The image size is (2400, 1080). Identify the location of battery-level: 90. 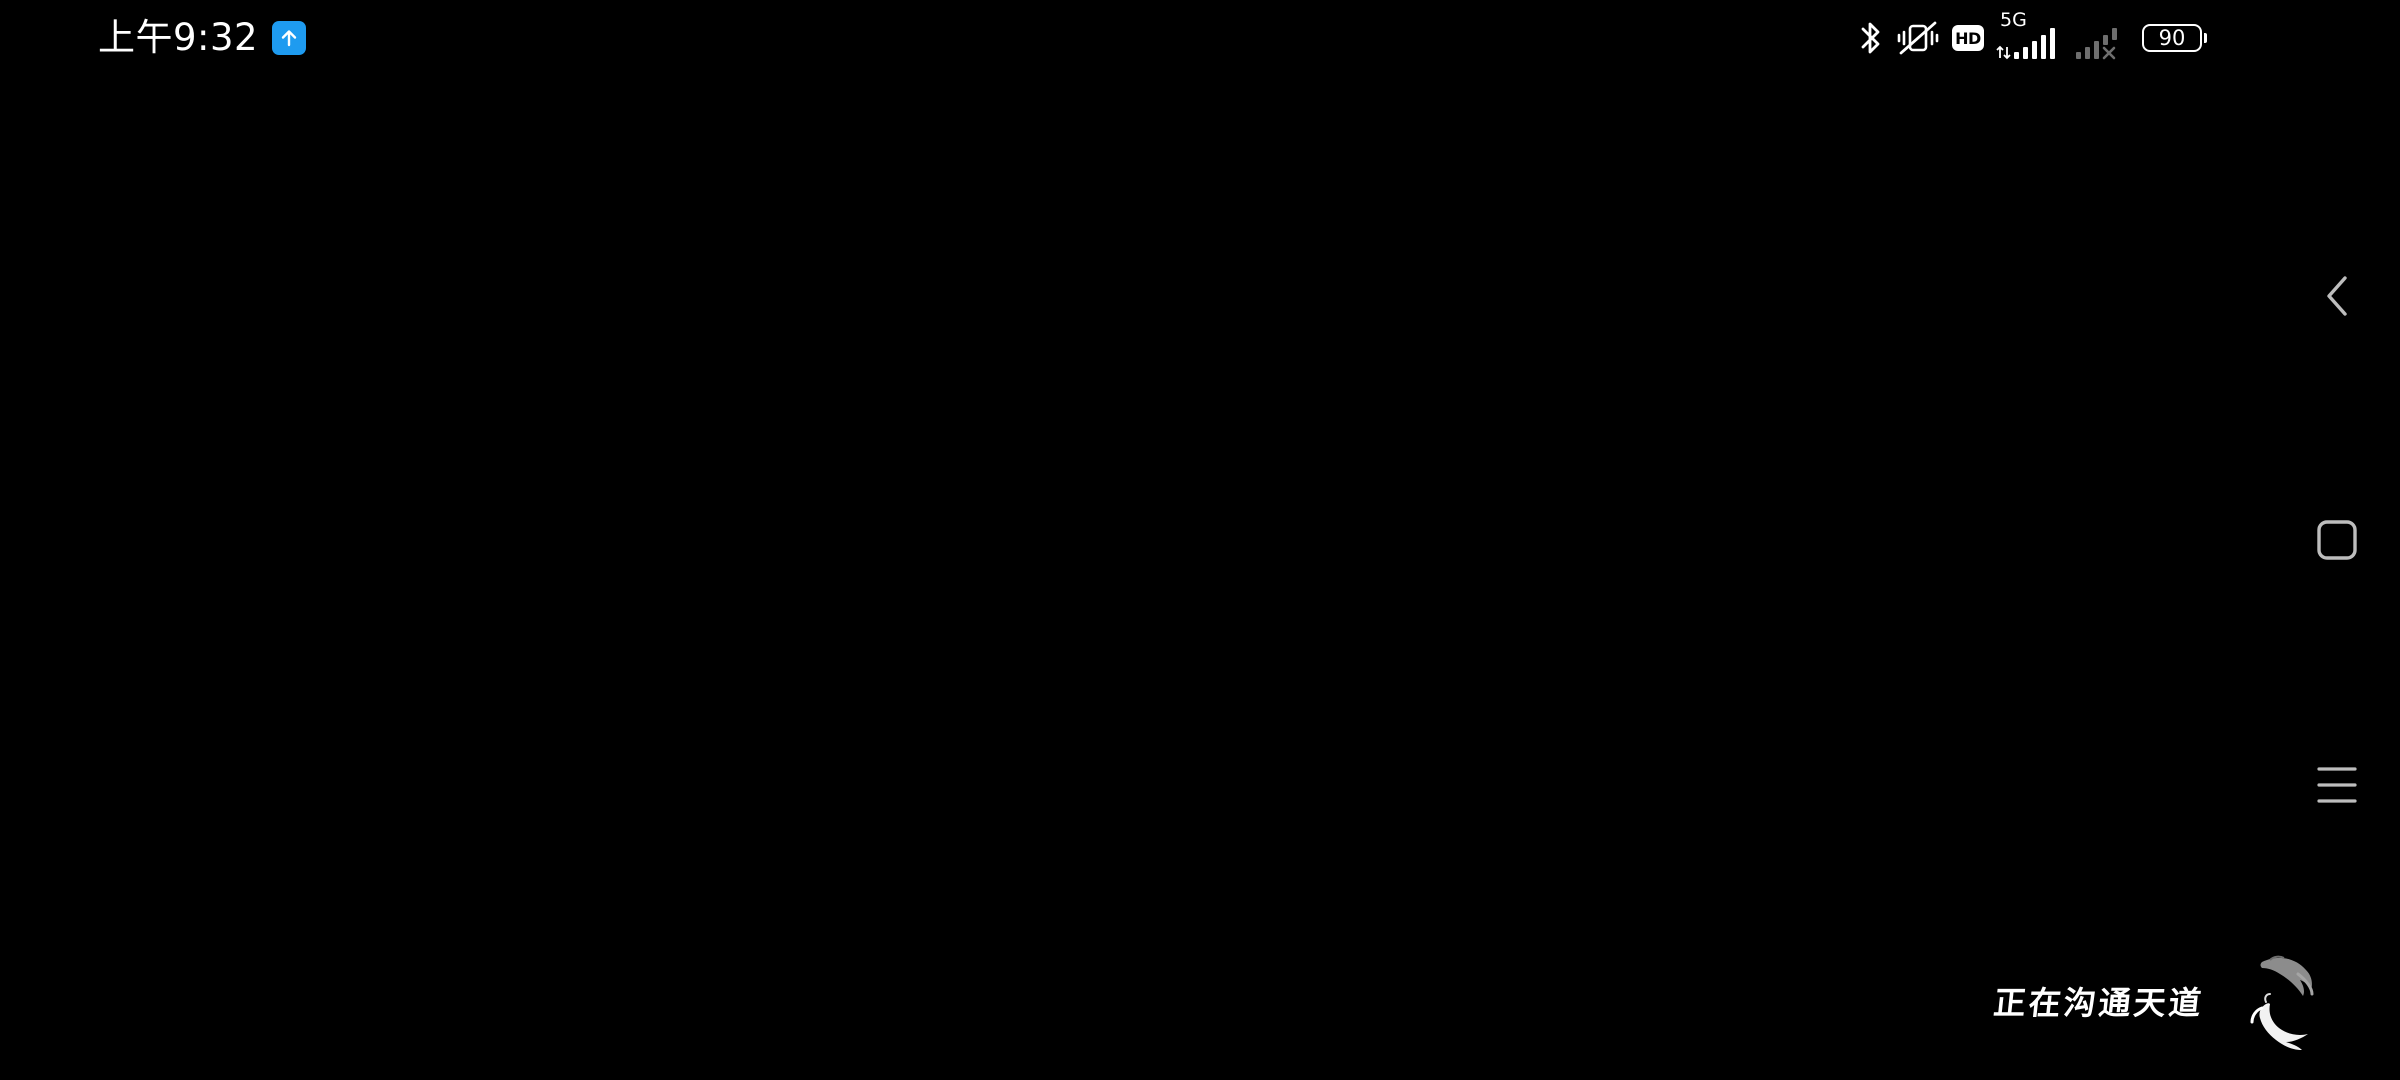
(2172, 37).